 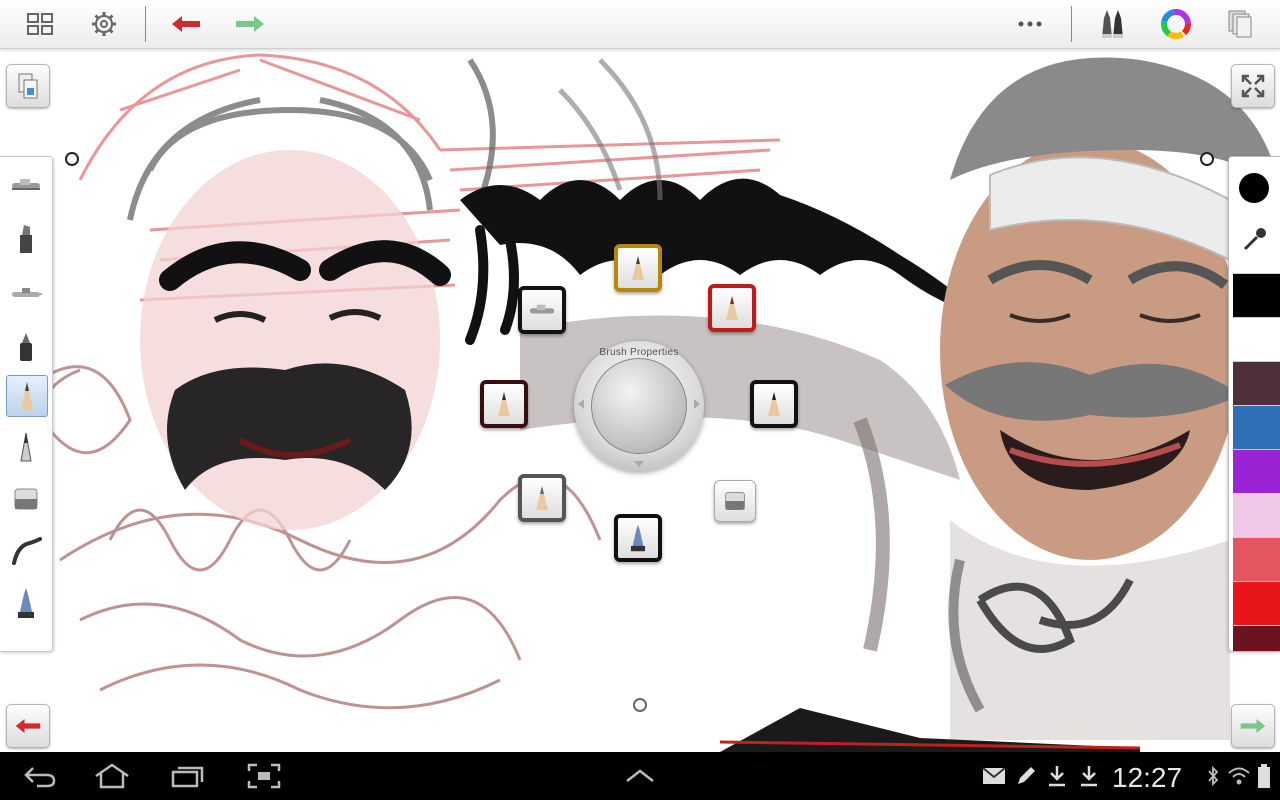 I want to click on expand-icon, so click(x=1253, y=86).